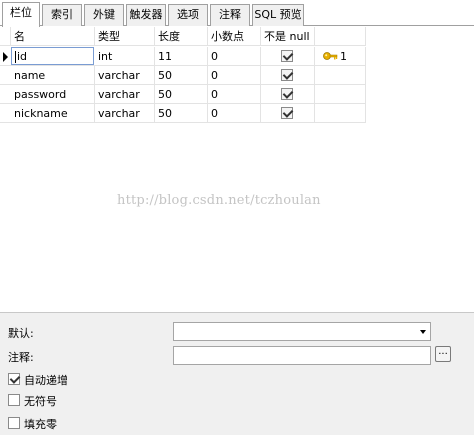 The image size is (474, 435). I want to click on tab-foreign-keys: 外键, so click(104, 15).